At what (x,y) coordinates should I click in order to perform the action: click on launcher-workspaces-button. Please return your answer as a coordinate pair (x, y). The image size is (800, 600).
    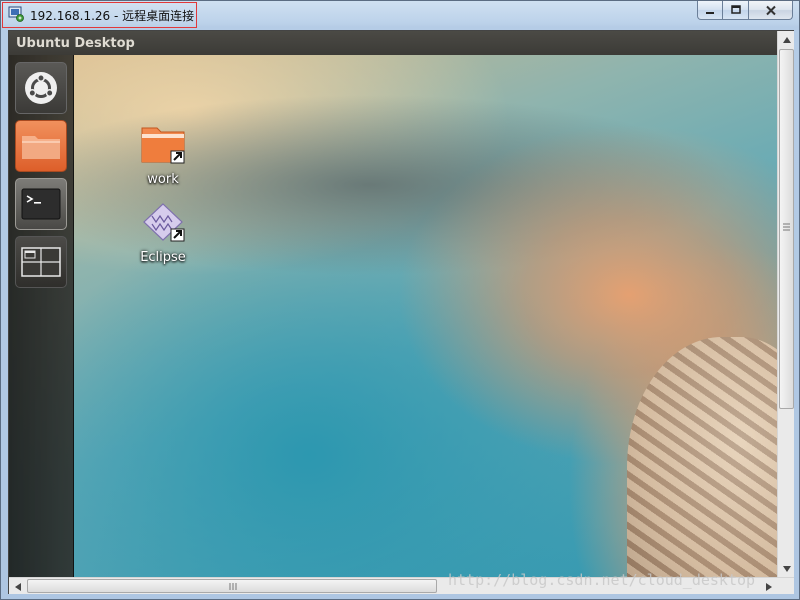
    Looking at the image, I should click on (41, 262).